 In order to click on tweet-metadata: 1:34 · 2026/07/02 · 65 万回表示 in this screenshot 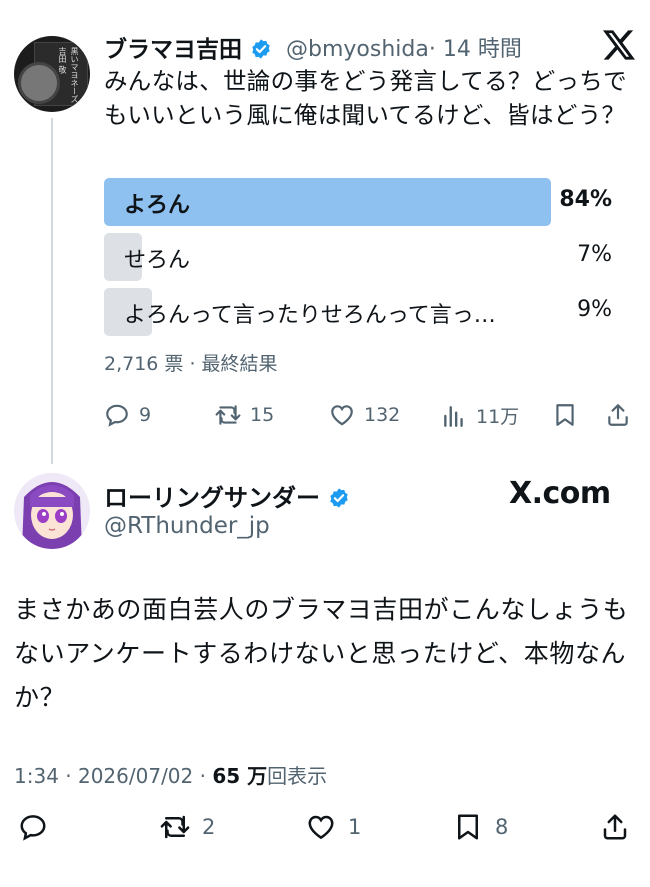, I will do `click(170, 774)`.